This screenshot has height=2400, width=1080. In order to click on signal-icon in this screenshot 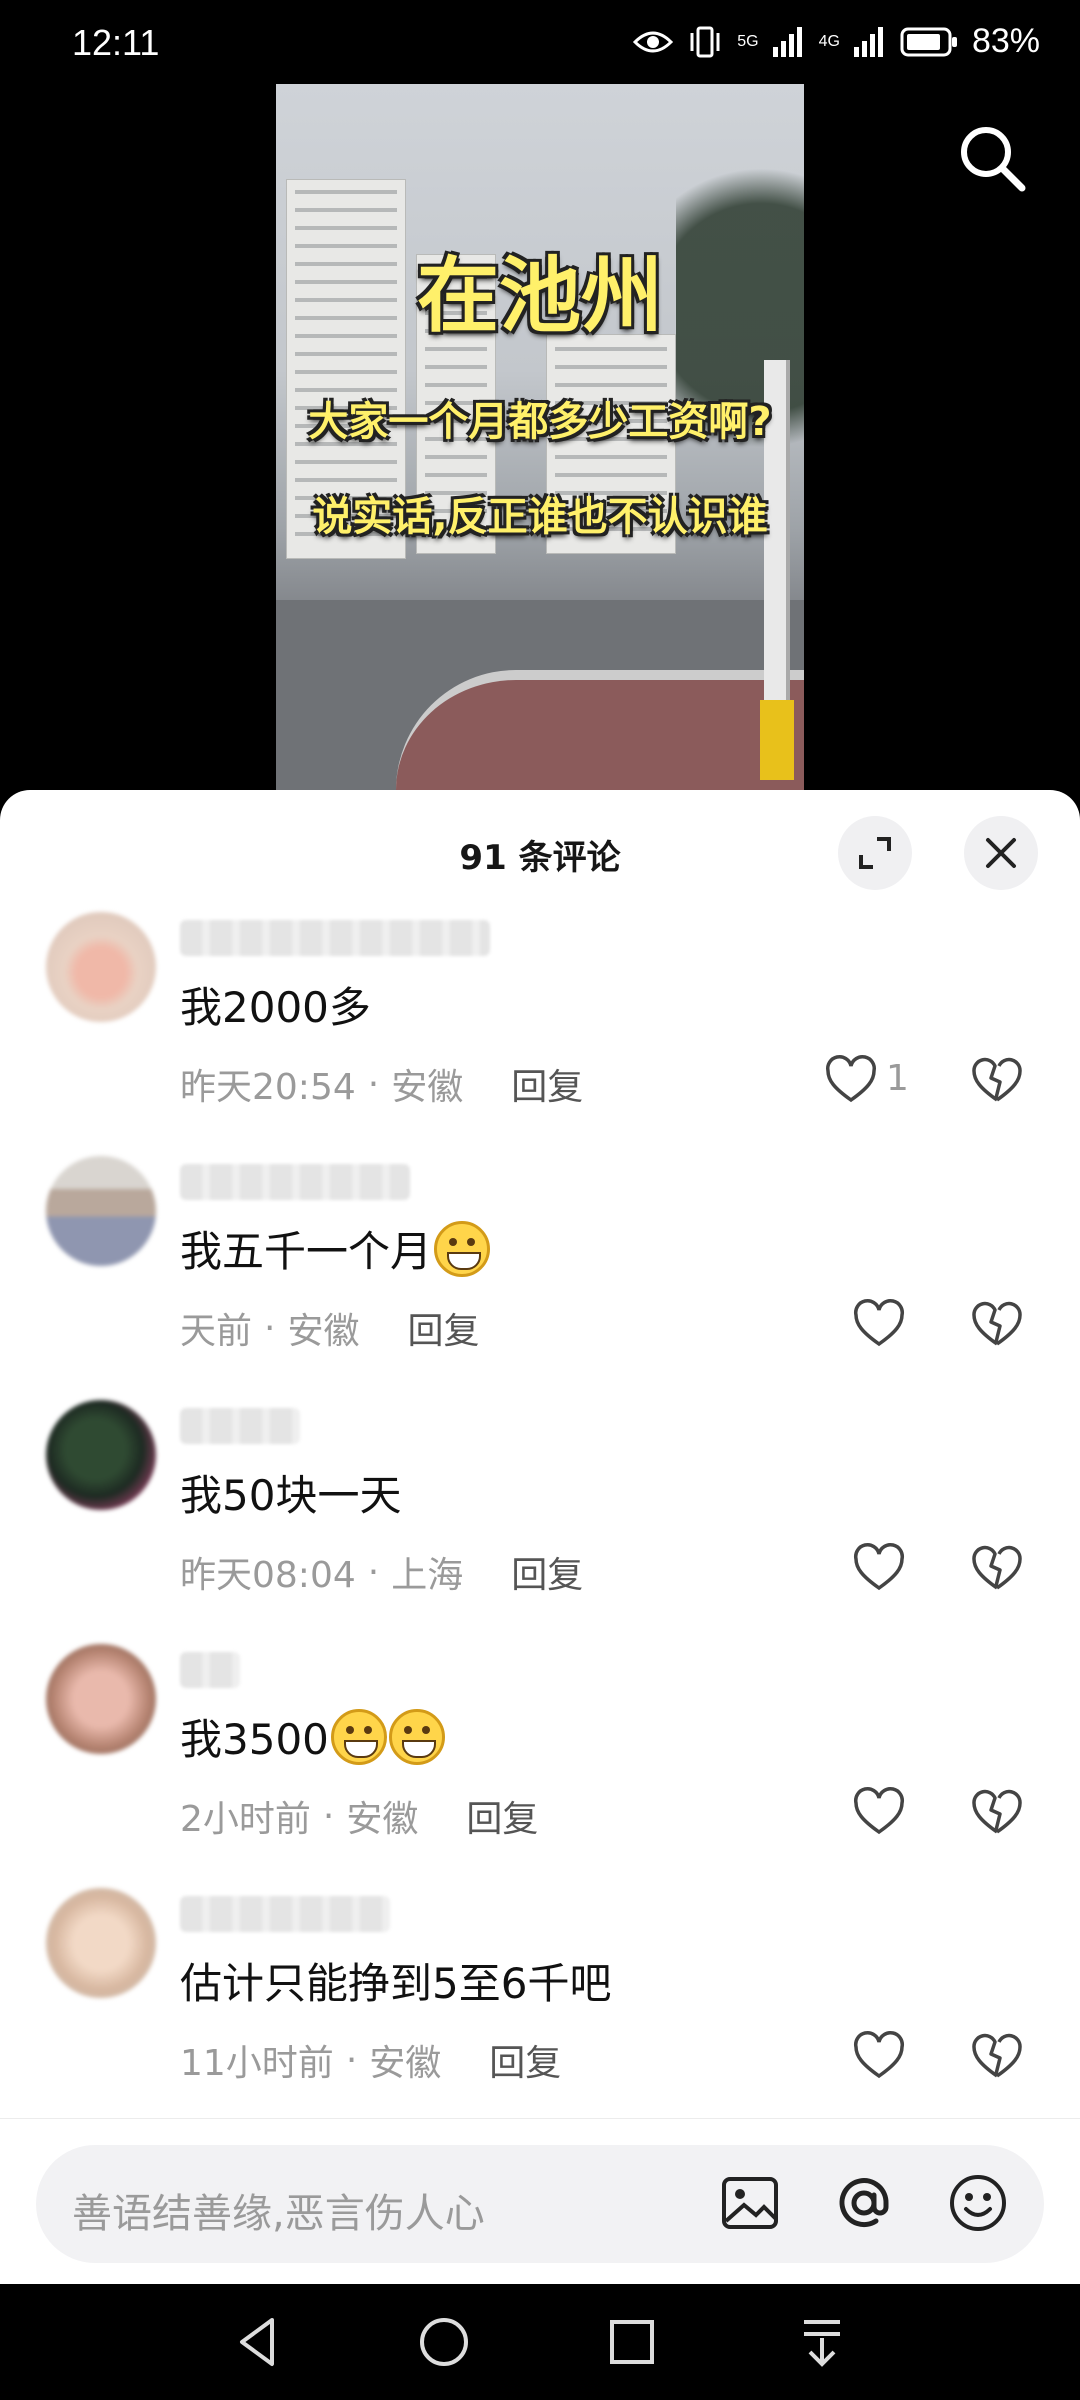, I will do `click(787, 41)`.